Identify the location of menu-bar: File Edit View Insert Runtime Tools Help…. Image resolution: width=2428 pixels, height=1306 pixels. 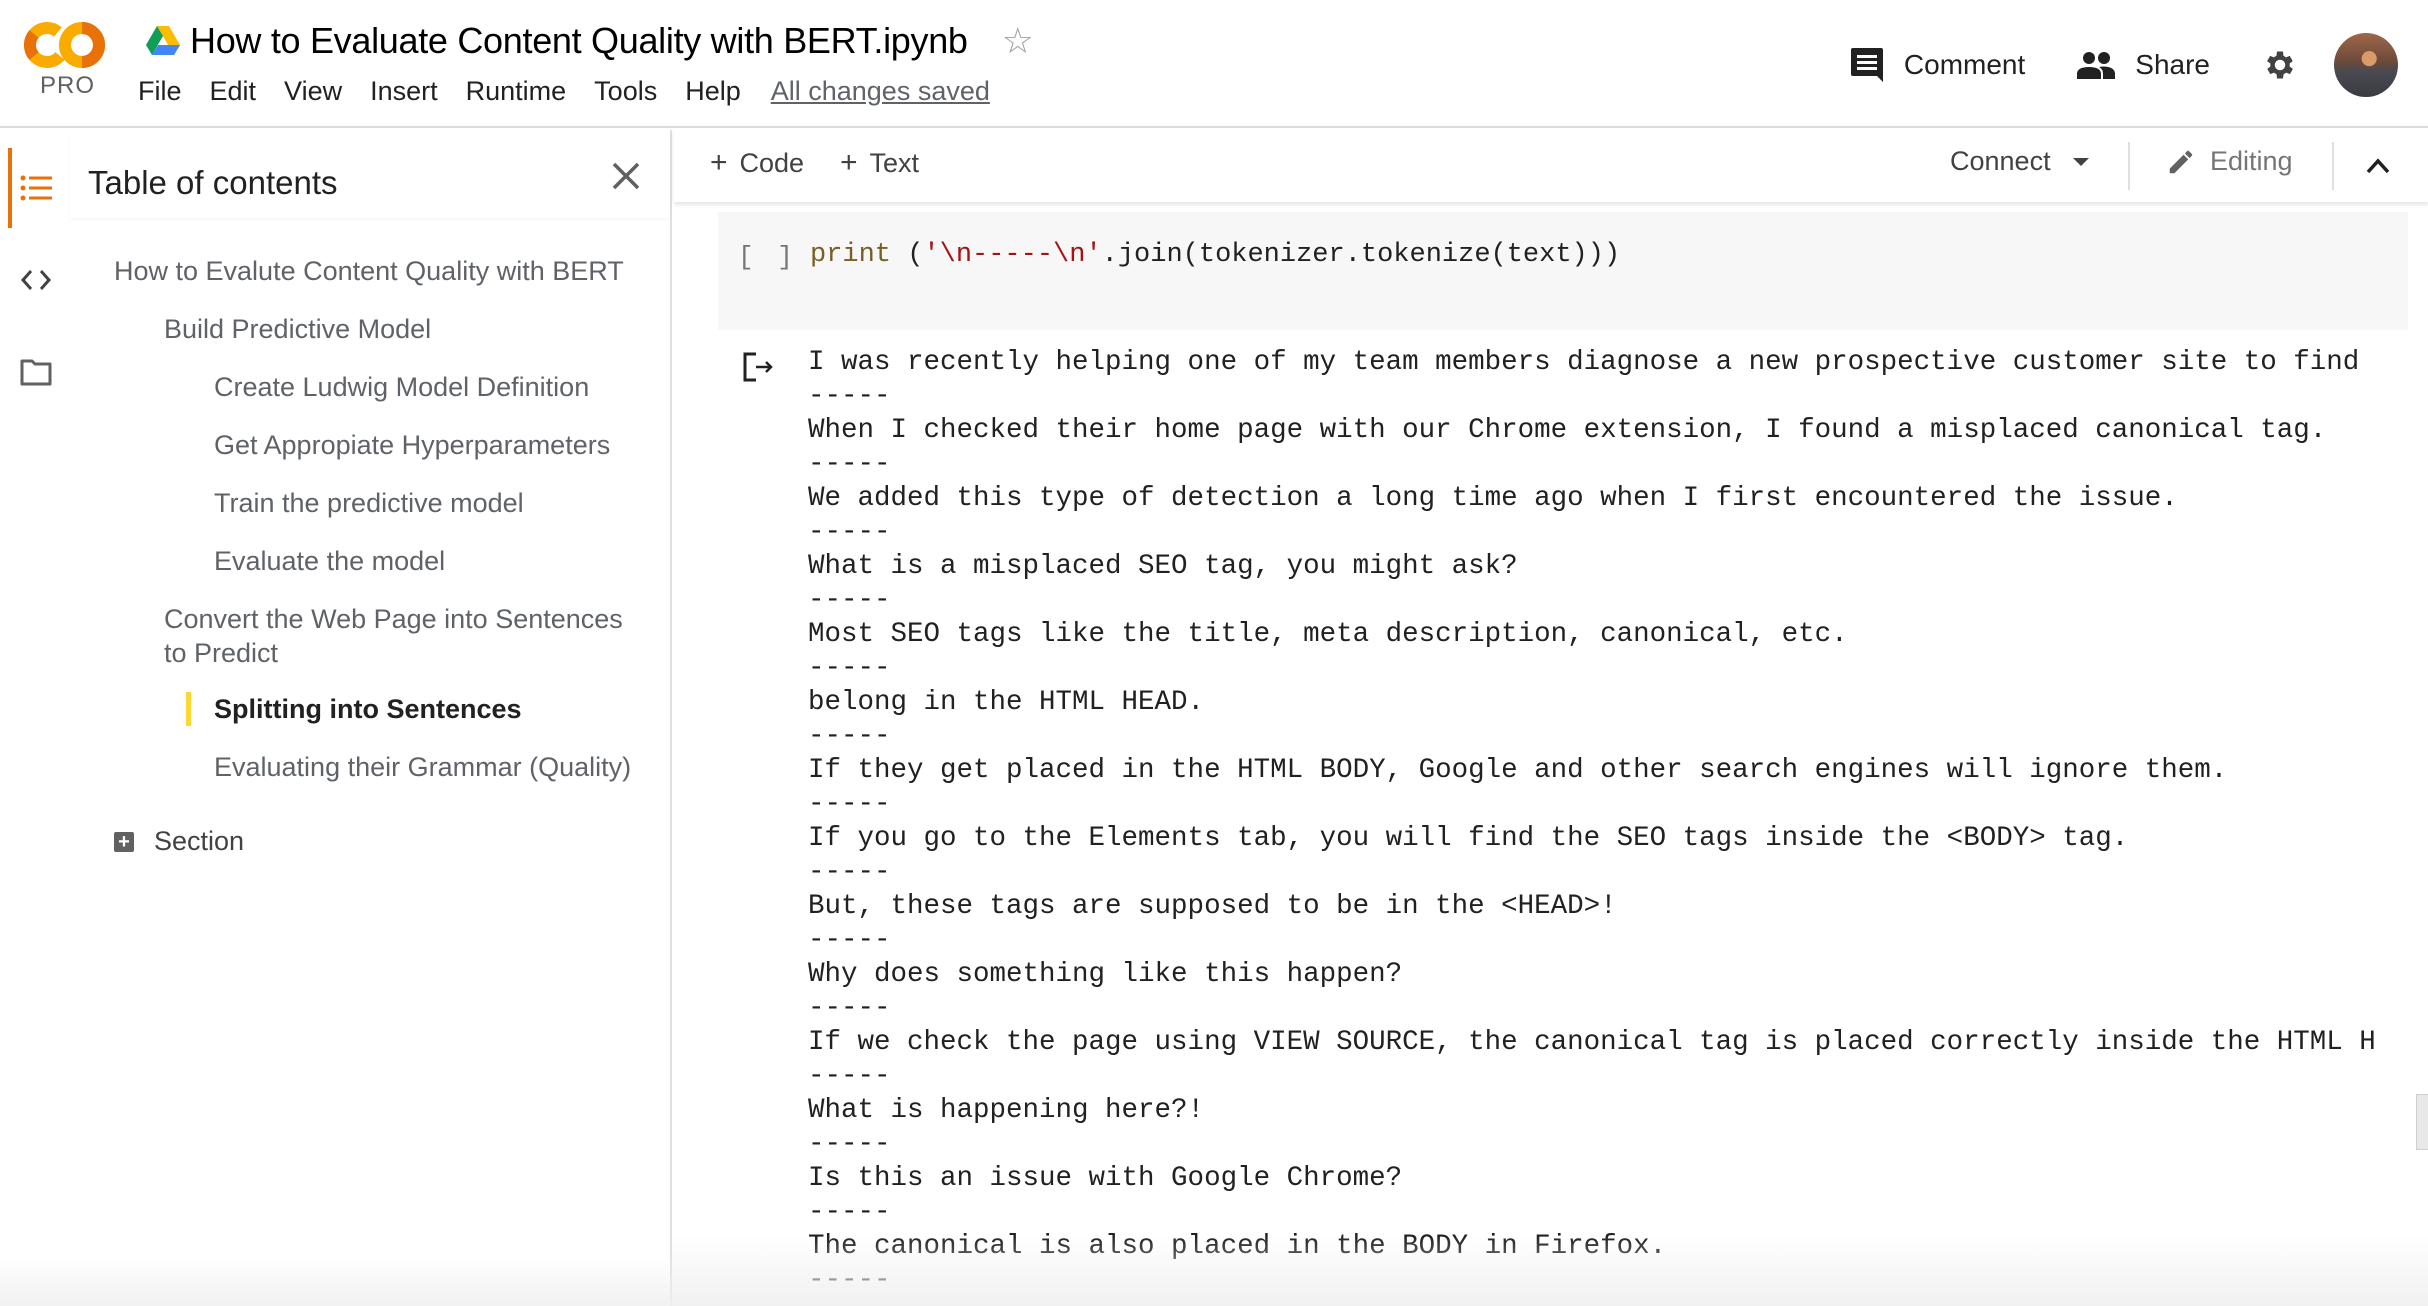
(564, 91).